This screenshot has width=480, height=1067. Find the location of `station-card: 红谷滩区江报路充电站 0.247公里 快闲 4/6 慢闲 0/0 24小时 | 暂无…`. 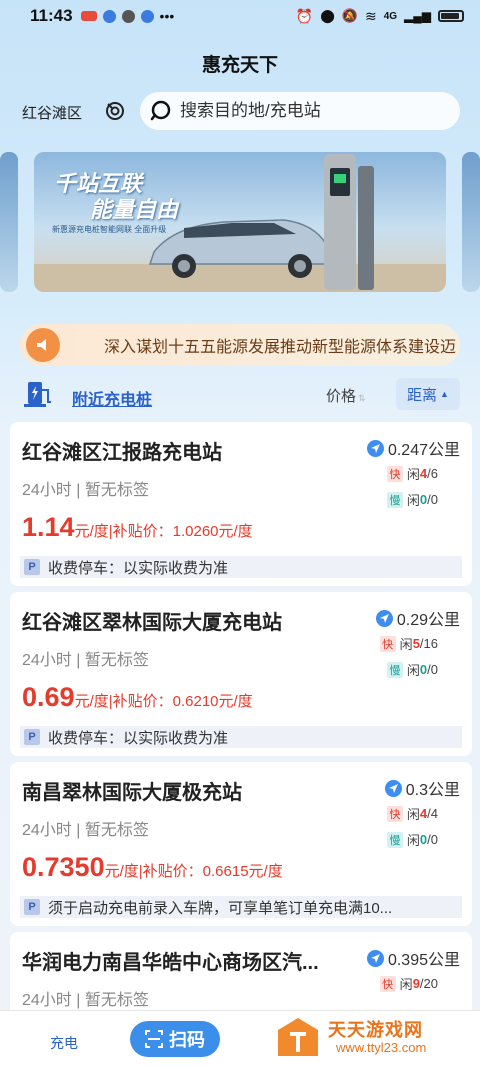

station-card: 红谷滩区江报路充电站 0.247公里 快闲 4/6 慢闲 0/0 24小时 | 暂无… is located at coordinates (241, 504).